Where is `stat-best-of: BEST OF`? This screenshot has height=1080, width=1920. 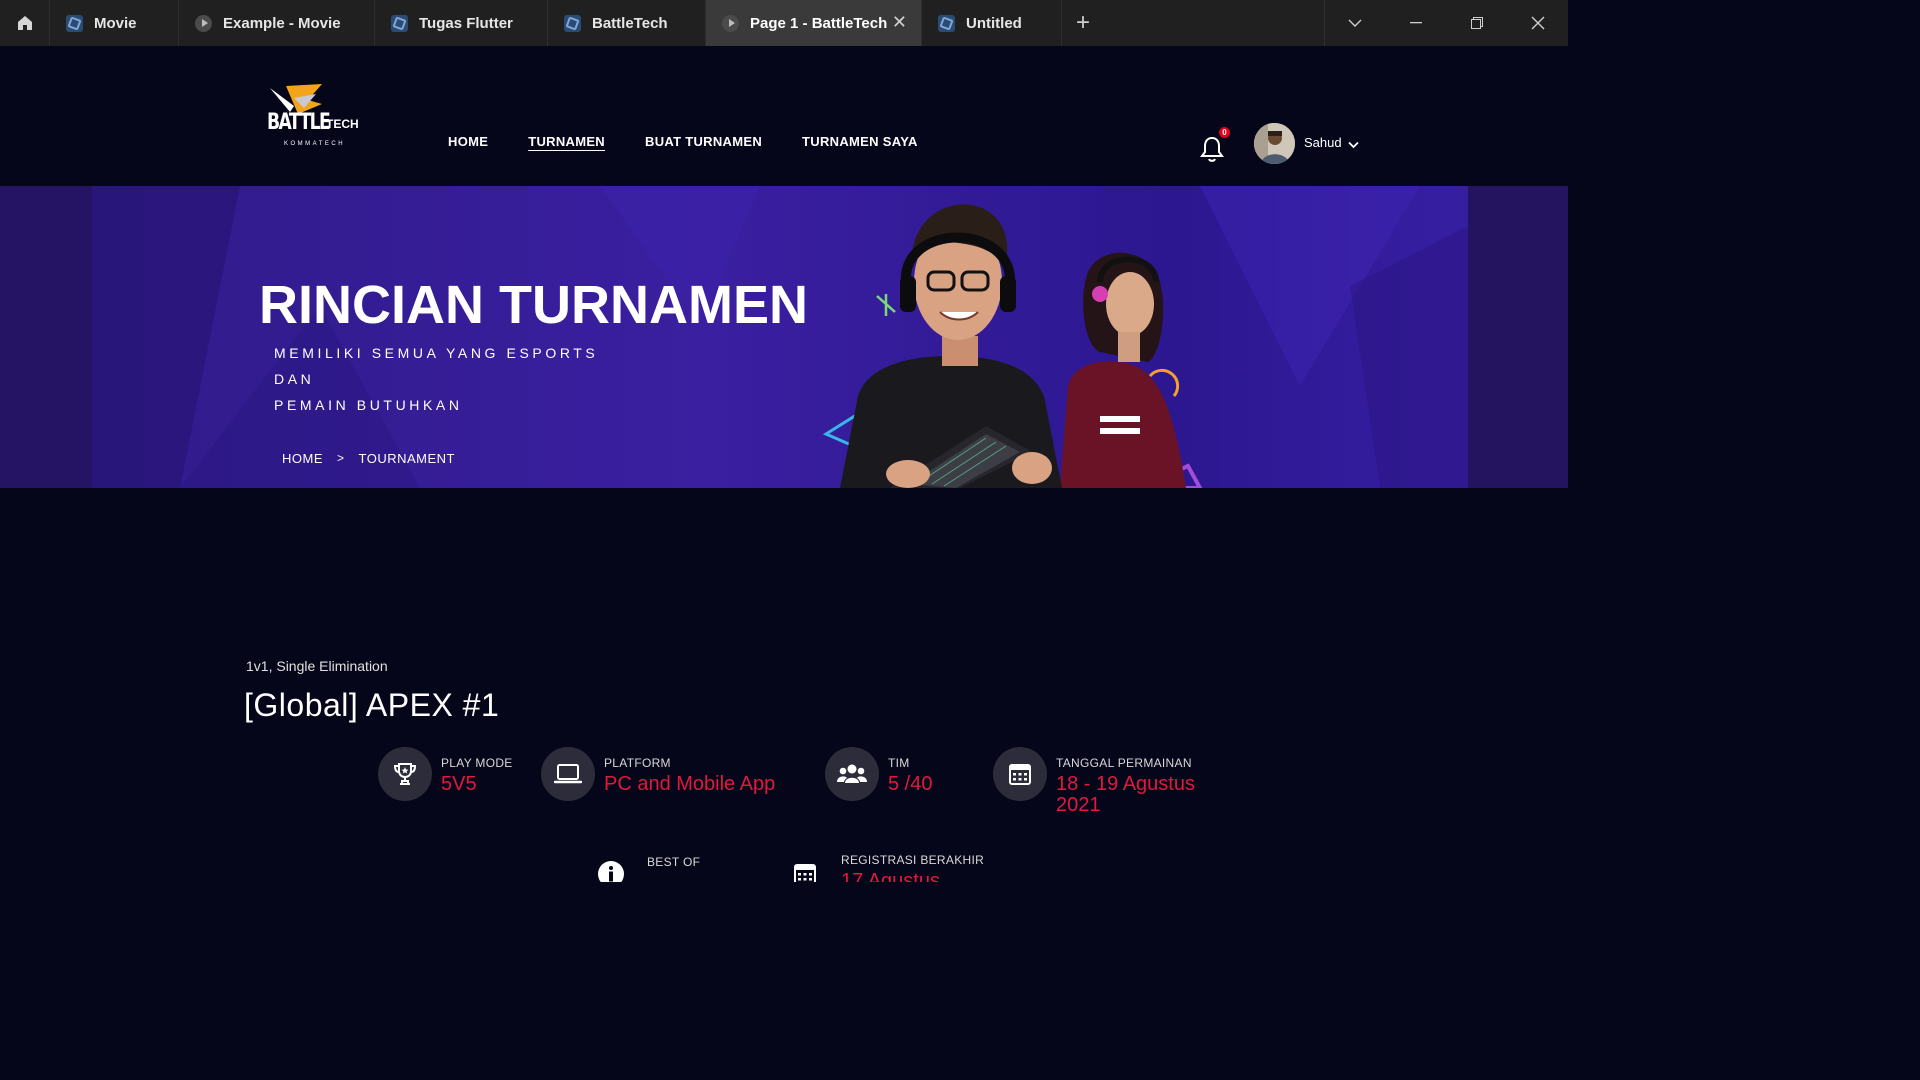 stat-best-of: BEST OF is located at coordinates (642, 864).